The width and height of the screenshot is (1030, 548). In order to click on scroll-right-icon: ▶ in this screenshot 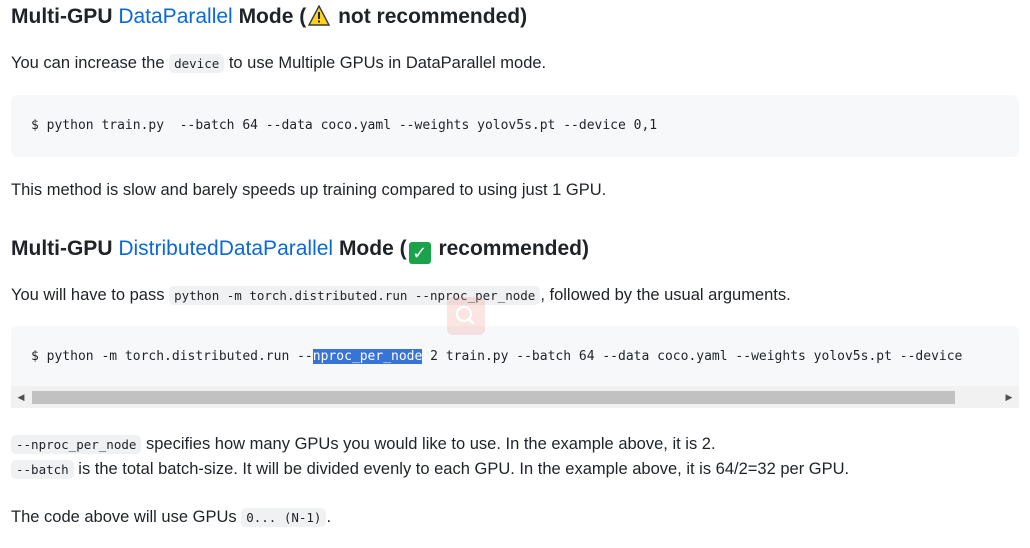, I will do `click(1009, 397)`.